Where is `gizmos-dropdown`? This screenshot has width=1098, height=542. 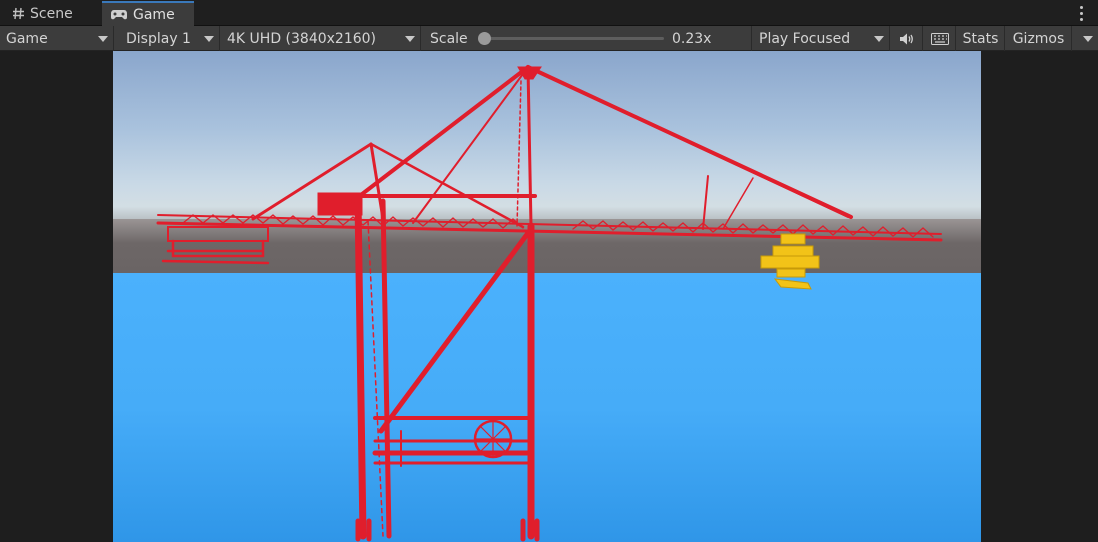 gizmos-dropdown is located at coordinates (1085, 38).